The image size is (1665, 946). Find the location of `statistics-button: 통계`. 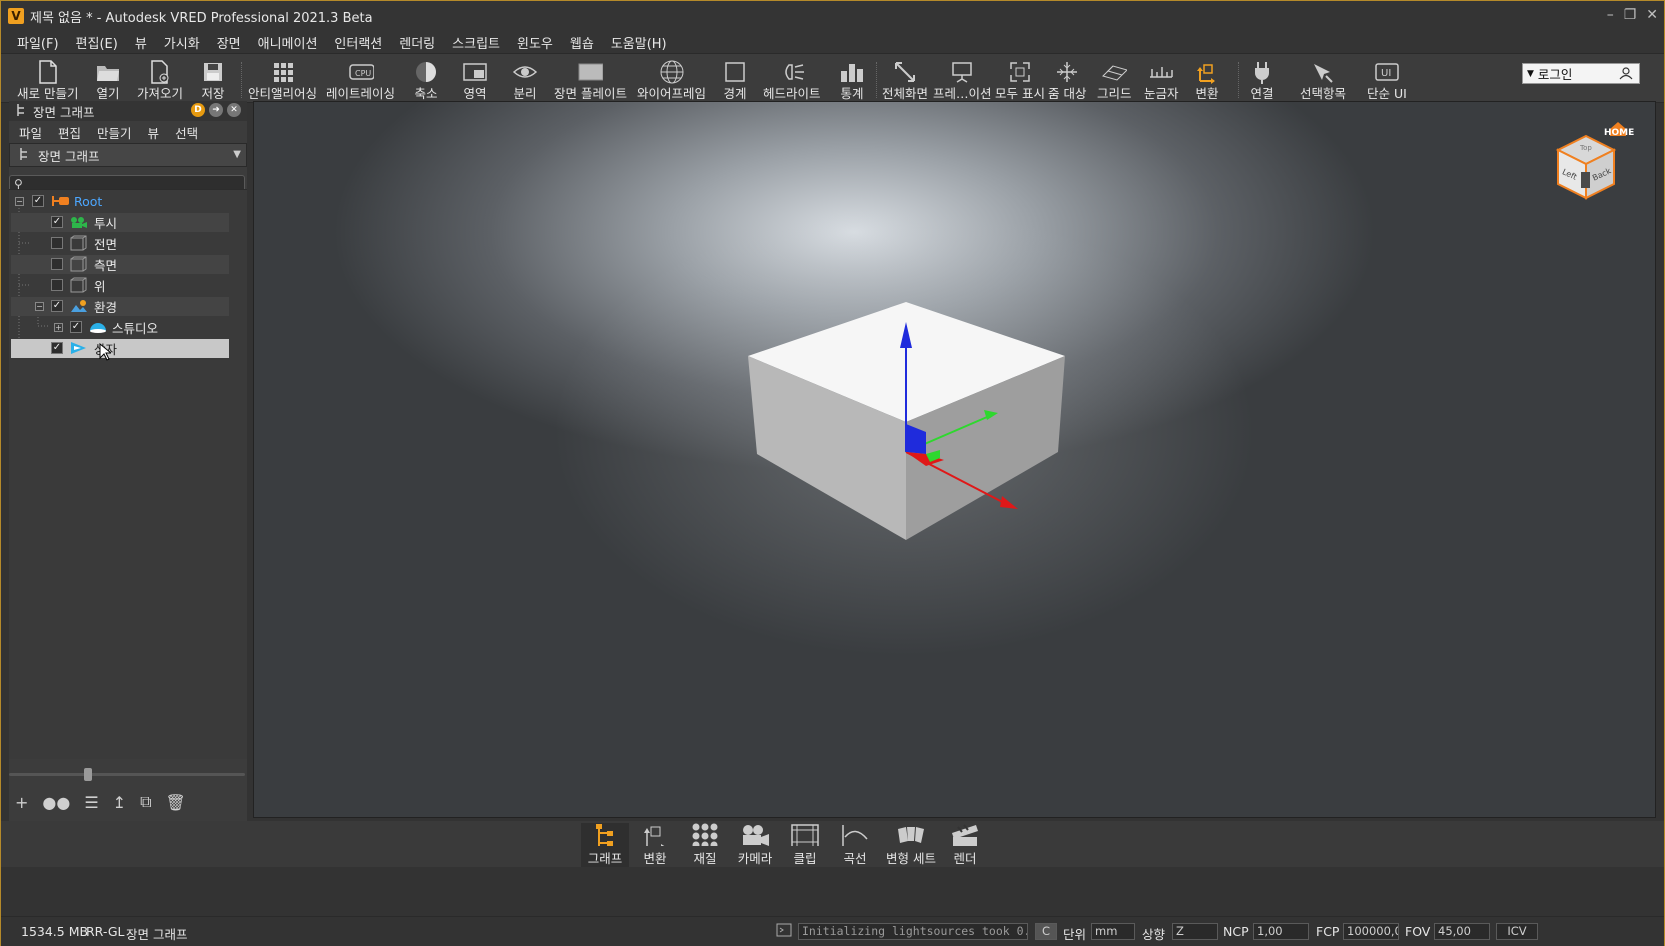

statistics-button: 통계 is located at coordinates (852, 79).